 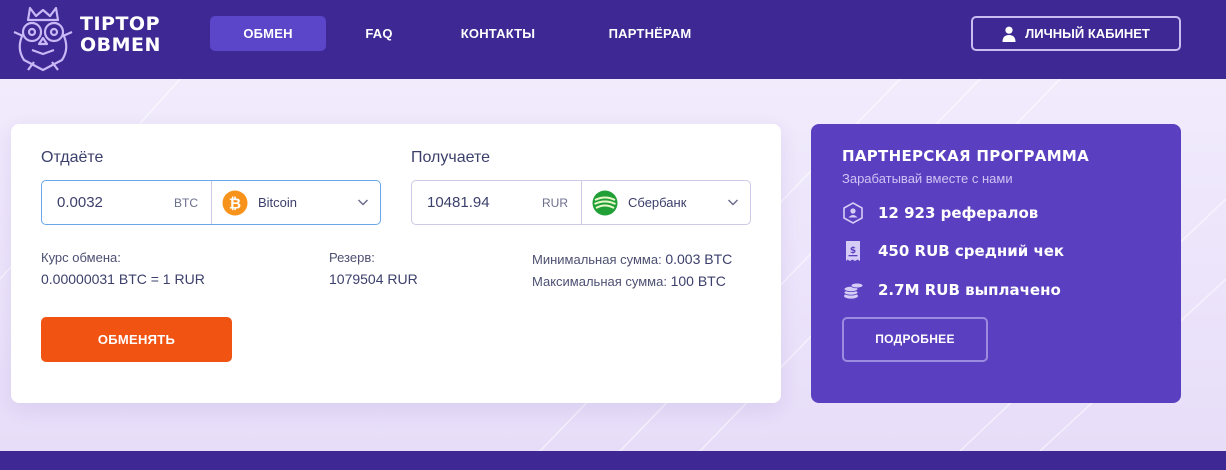 I want to click on logo: TIPTOP OBMEN, so click(x=90, y=38).